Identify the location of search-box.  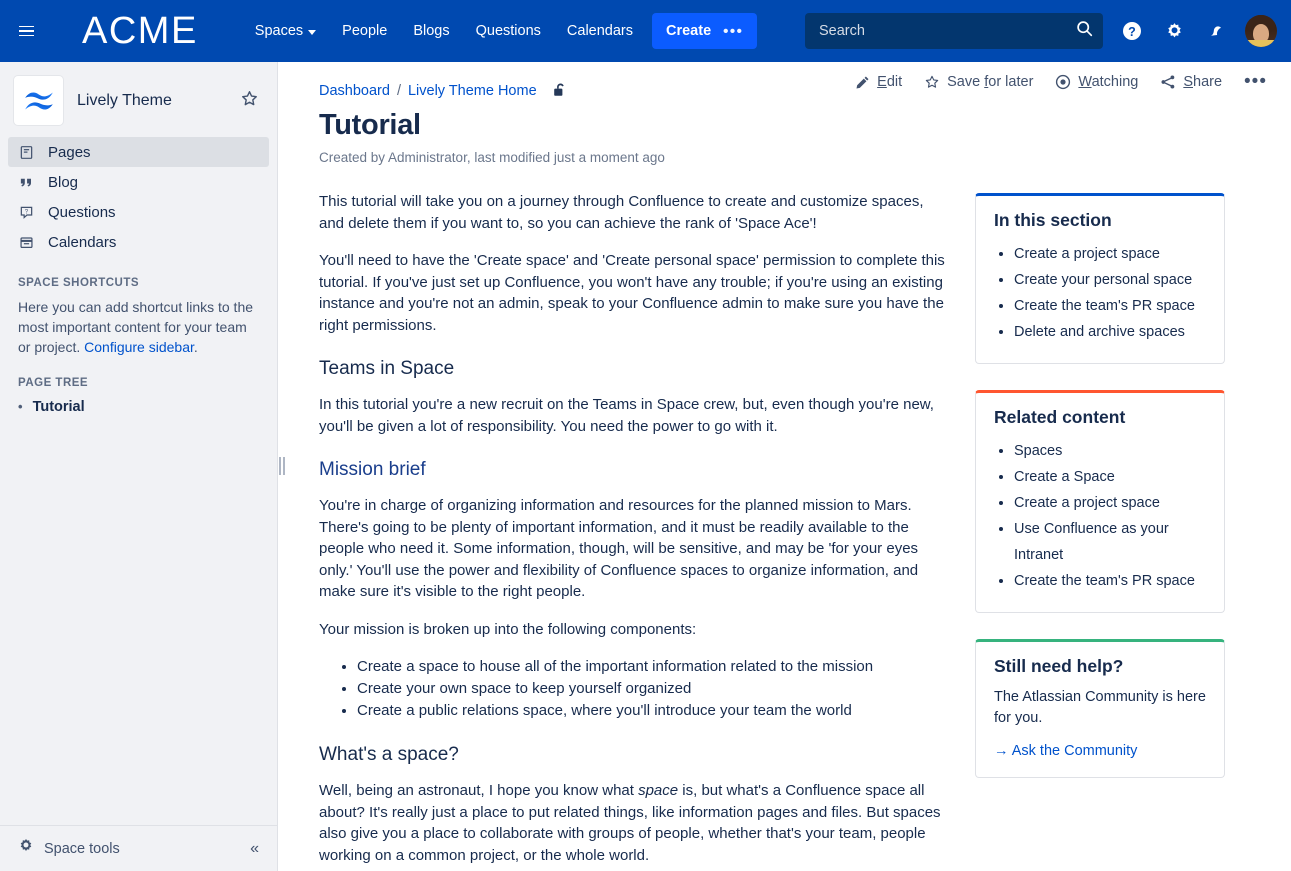
(954, 31).